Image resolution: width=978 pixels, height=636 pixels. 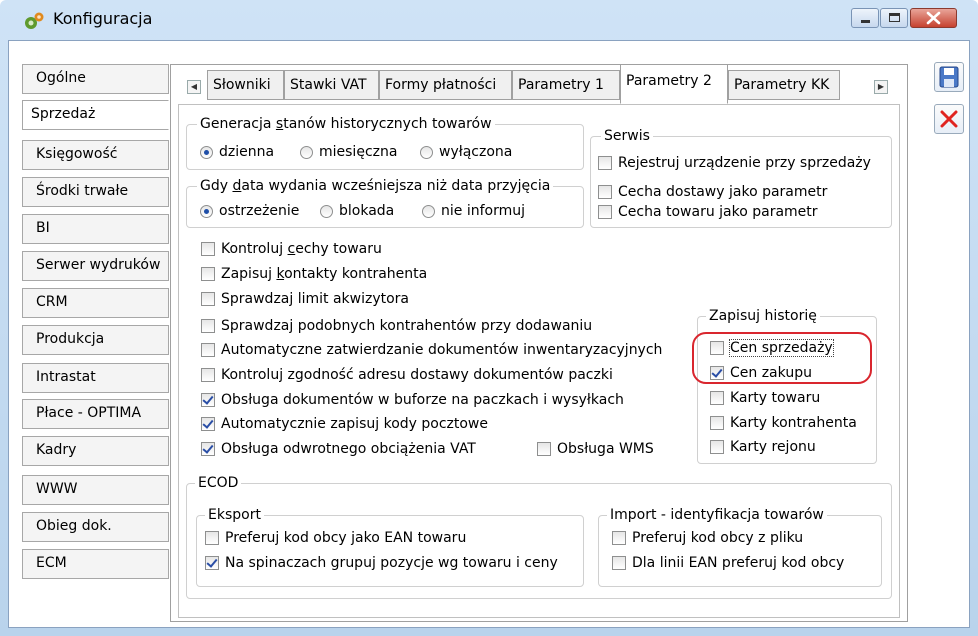 I want to click on sidebar-item-obieg-dok: Obieg dok., so click(x=95, y=527).